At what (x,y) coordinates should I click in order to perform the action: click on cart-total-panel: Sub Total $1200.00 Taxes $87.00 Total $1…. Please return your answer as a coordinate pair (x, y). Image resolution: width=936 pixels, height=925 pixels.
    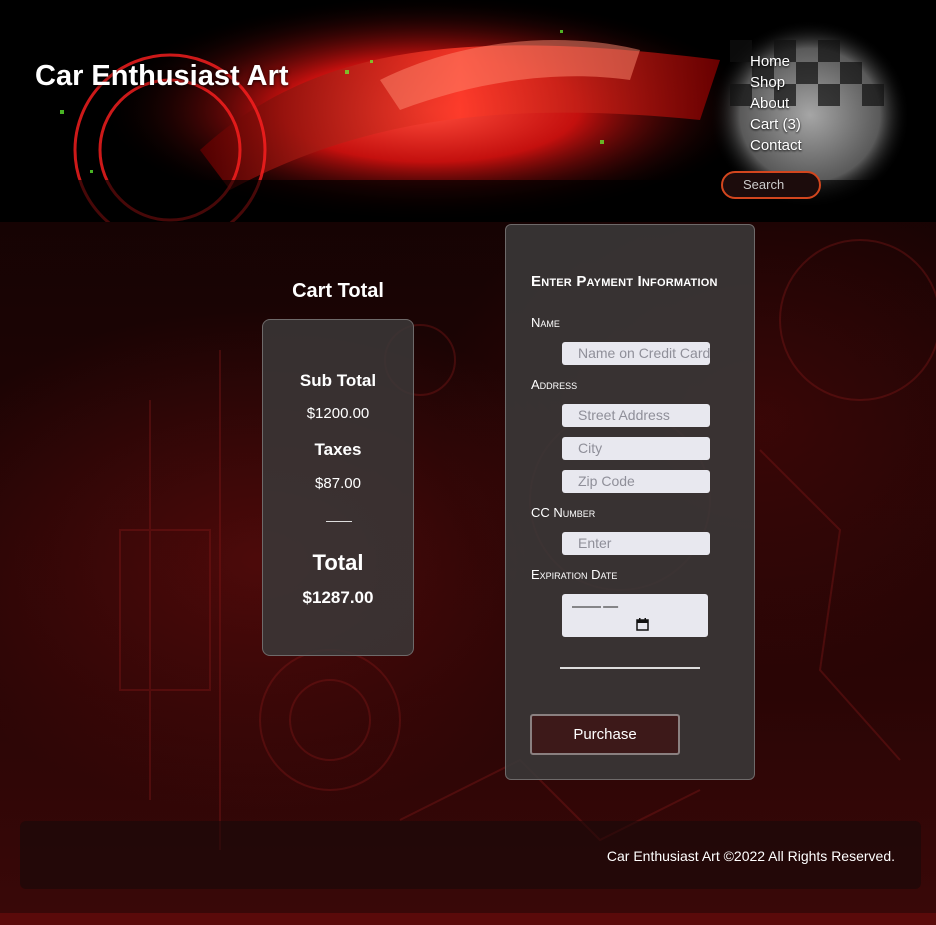
    Looking at the image, I should click on (338, 487).